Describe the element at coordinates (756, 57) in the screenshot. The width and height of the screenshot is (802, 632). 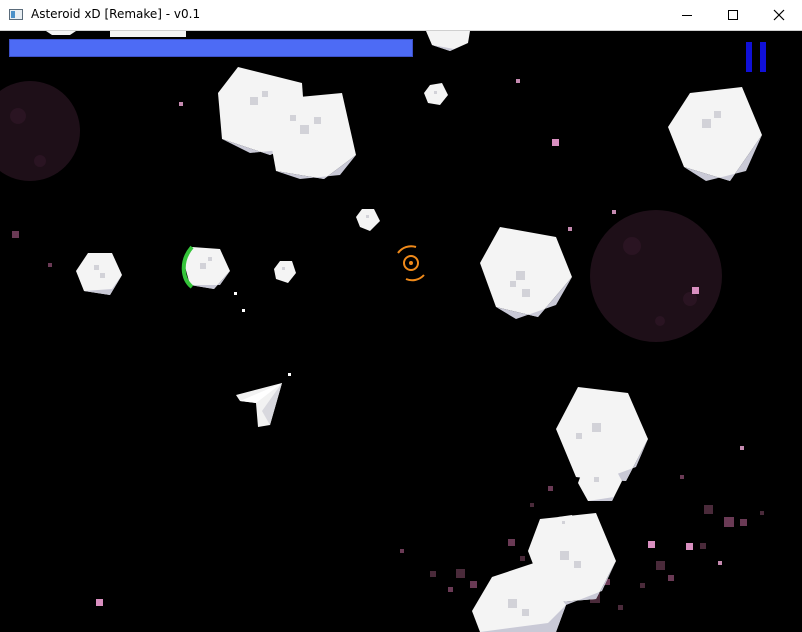
I see `pause-button` at that location.